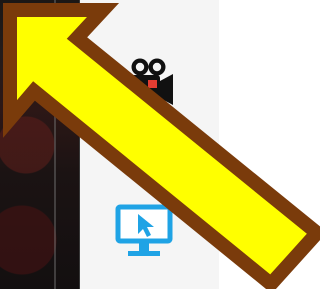 The width and height of the screenshot is (320, 289). What do you see at coordinates (55, 144) in the screenshot?
I see `preview-divider` at bounding box center [55, 144].